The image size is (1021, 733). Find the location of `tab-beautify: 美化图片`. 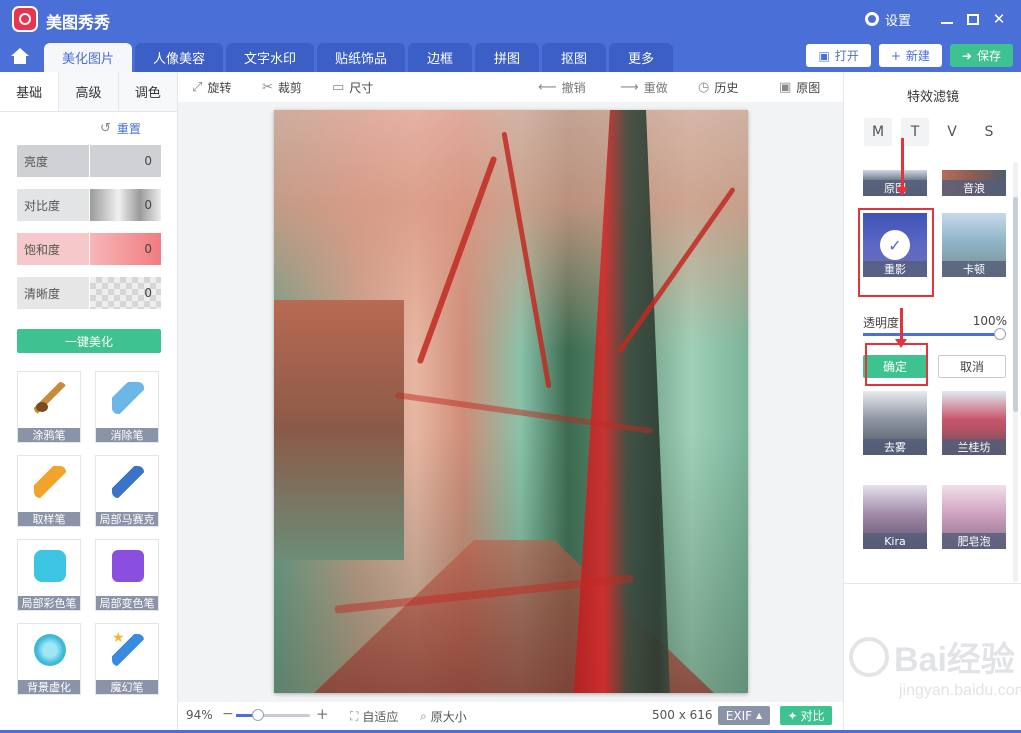

tab-beautify: 美化图片 is located at coordinates (88, 57).